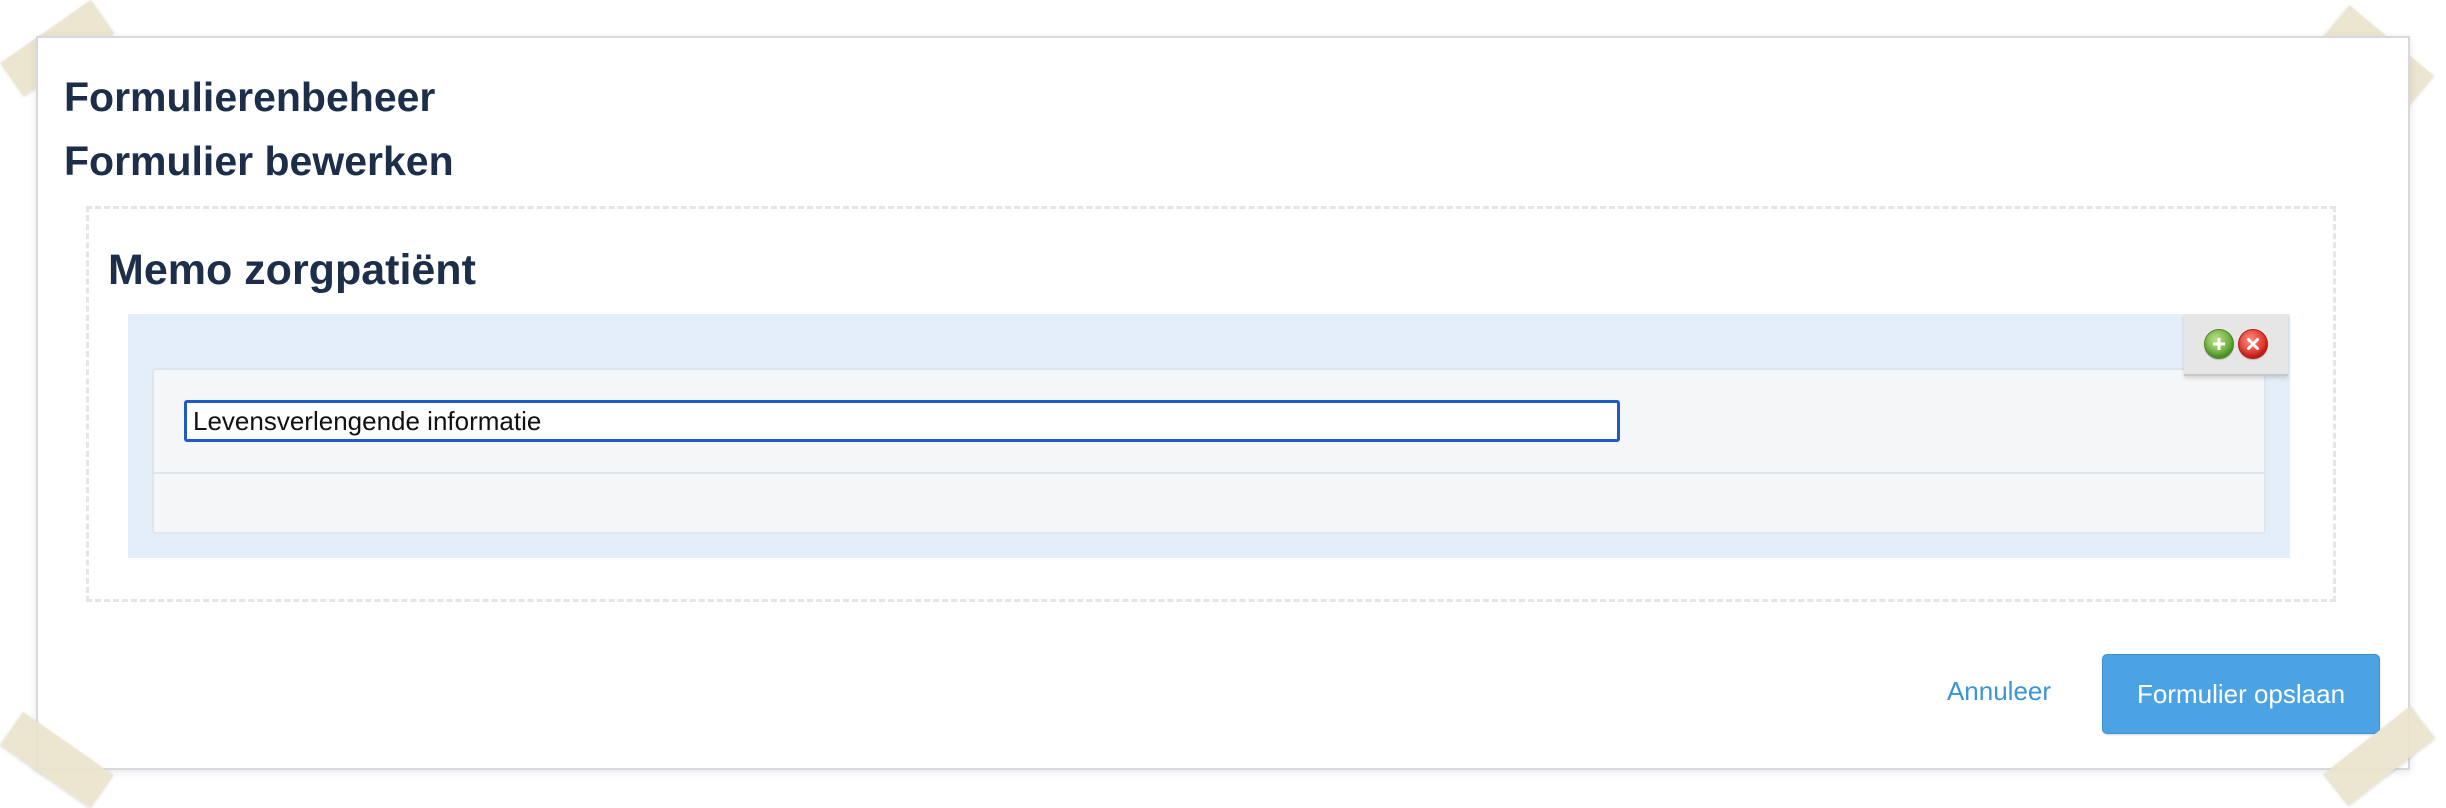  I want to click on field-text-input, so click(902, 421).